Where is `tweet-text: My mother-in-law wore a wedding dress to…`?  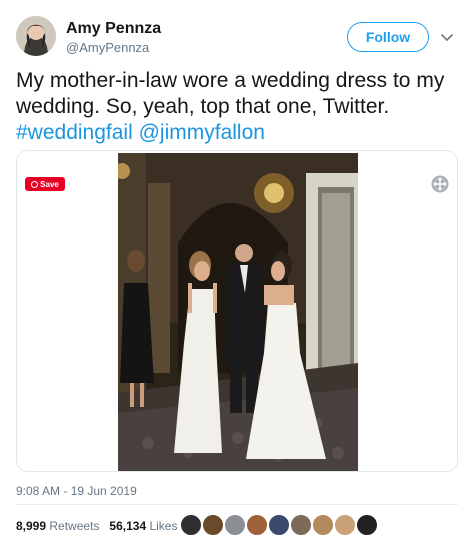 tweet-text: My mother-in-law wore a wedding dress to… is located at coordinates (241, 107).